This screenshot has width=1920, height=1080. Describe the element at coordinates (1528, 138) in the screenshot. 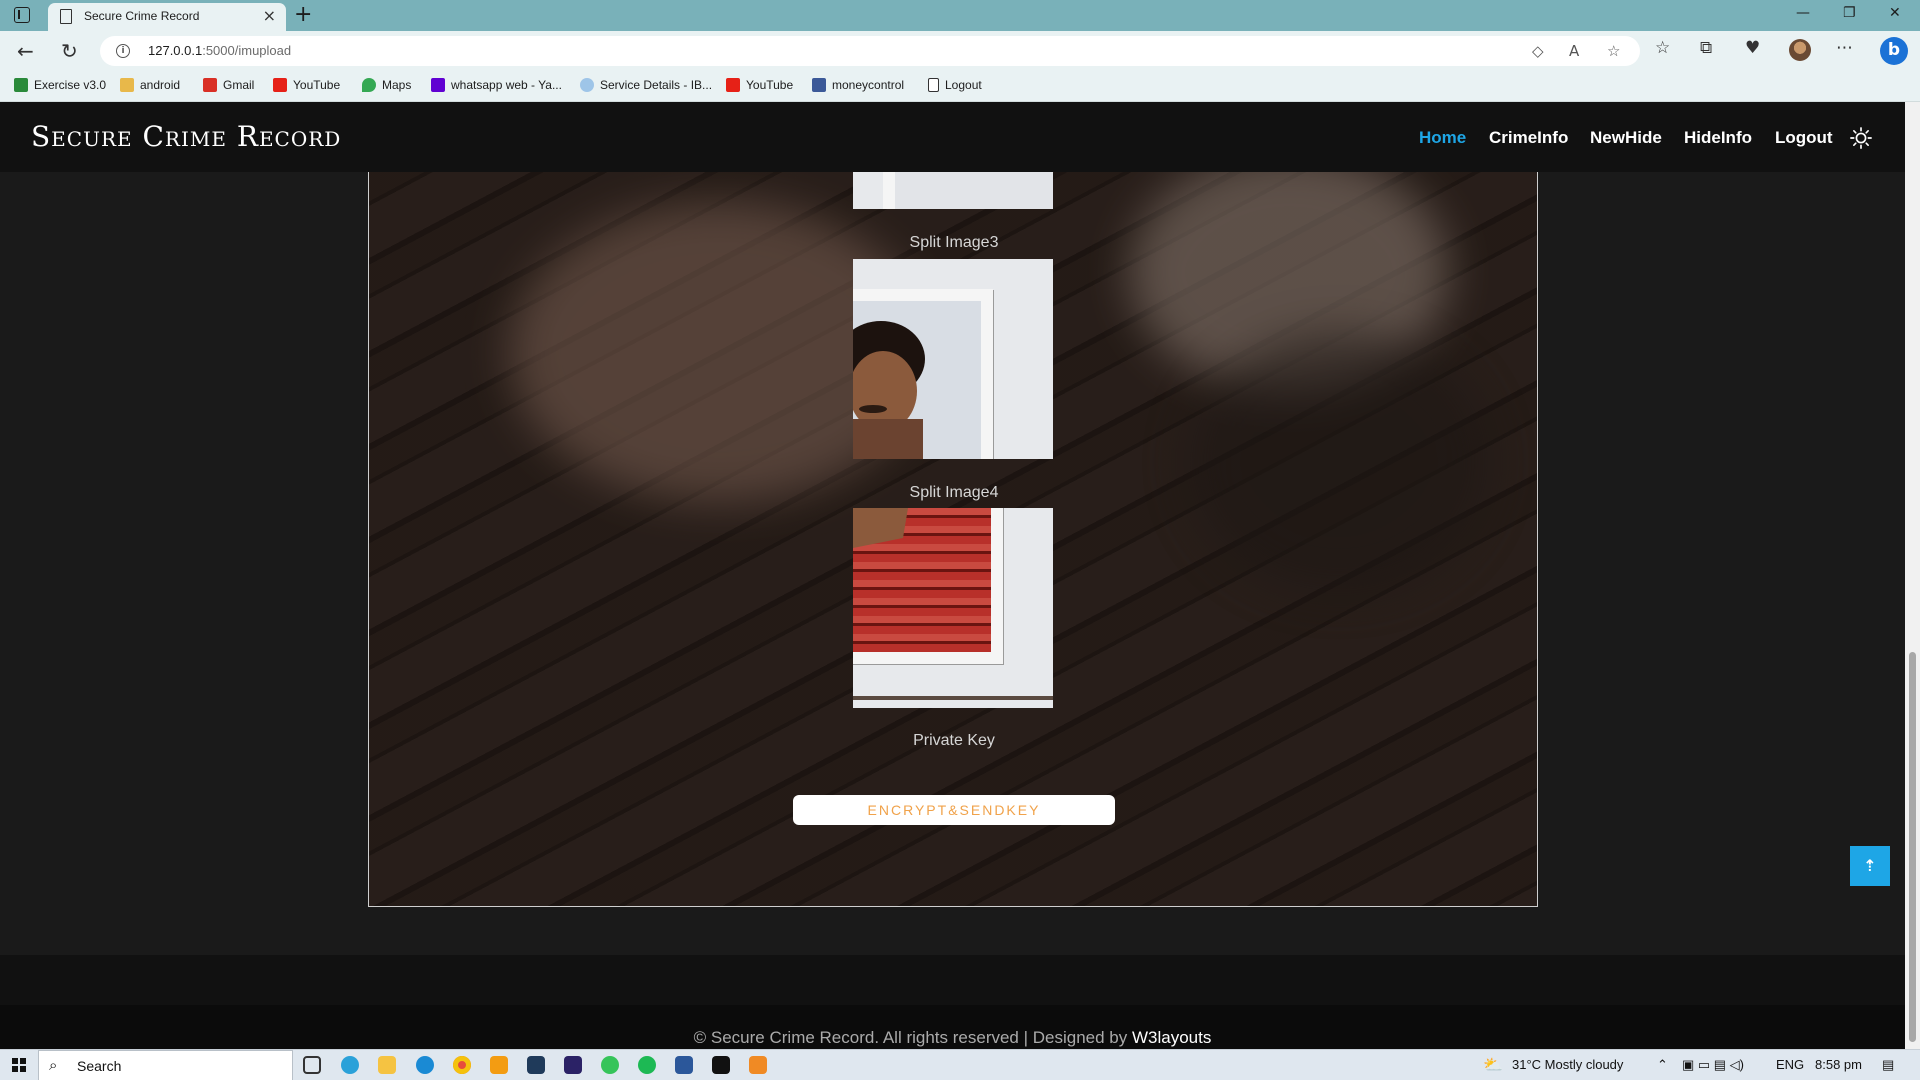

I see `nav-crimeinfo: CrimeInfo` at that location.